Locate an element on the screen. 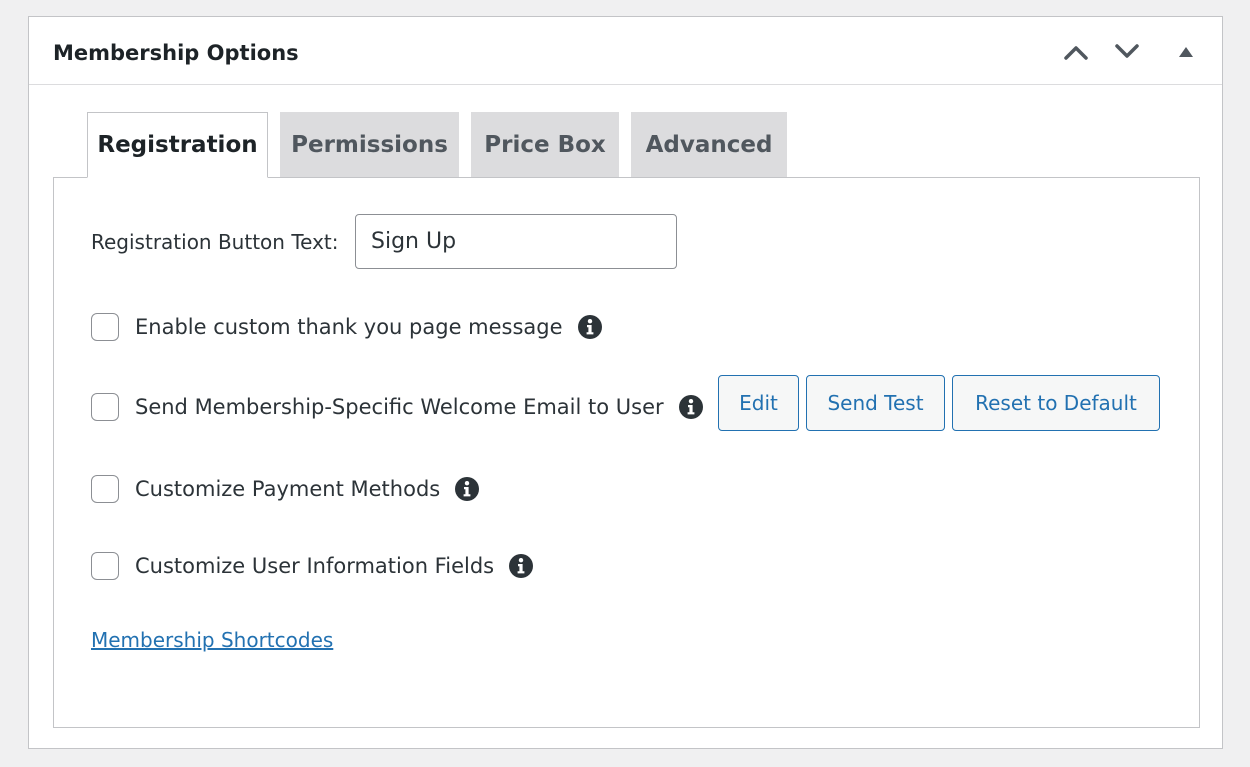  membership-shortcodes-link: Membership Shortcodes is located at coordinates (212, 640).